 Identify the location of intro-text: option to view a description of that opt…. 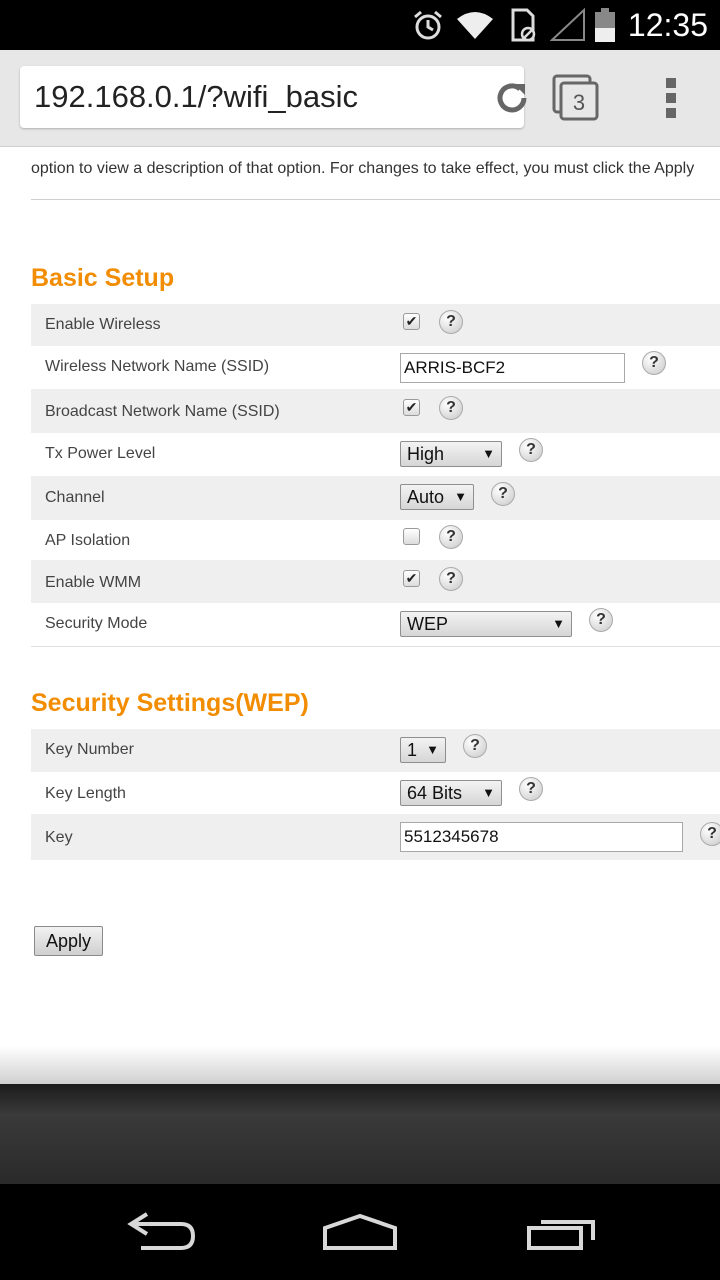
(363, 168).